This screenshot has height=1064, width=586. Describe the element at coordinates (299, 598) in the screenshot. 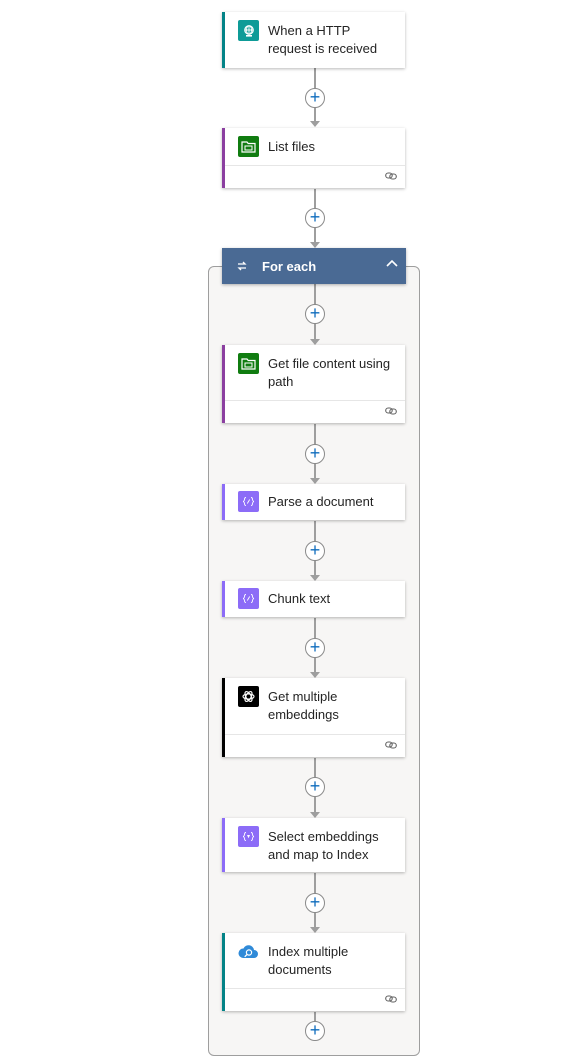

I see `card-title: Chunk text` at that location.